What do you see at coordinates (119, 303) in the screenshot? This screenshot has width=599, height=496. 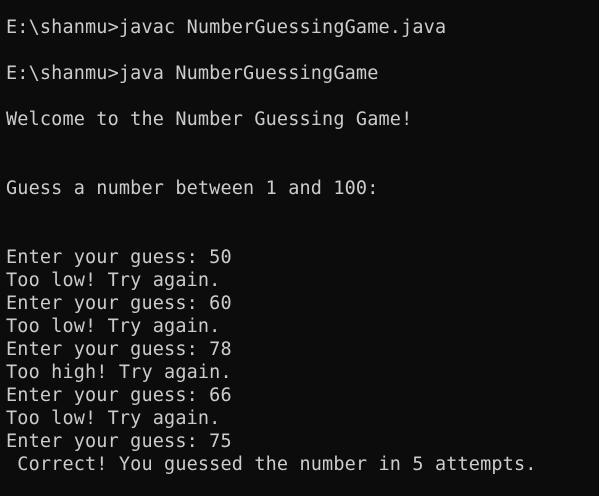 I see `output-guess-line: Enter your guess: 60` at bounding box center [119, 303].